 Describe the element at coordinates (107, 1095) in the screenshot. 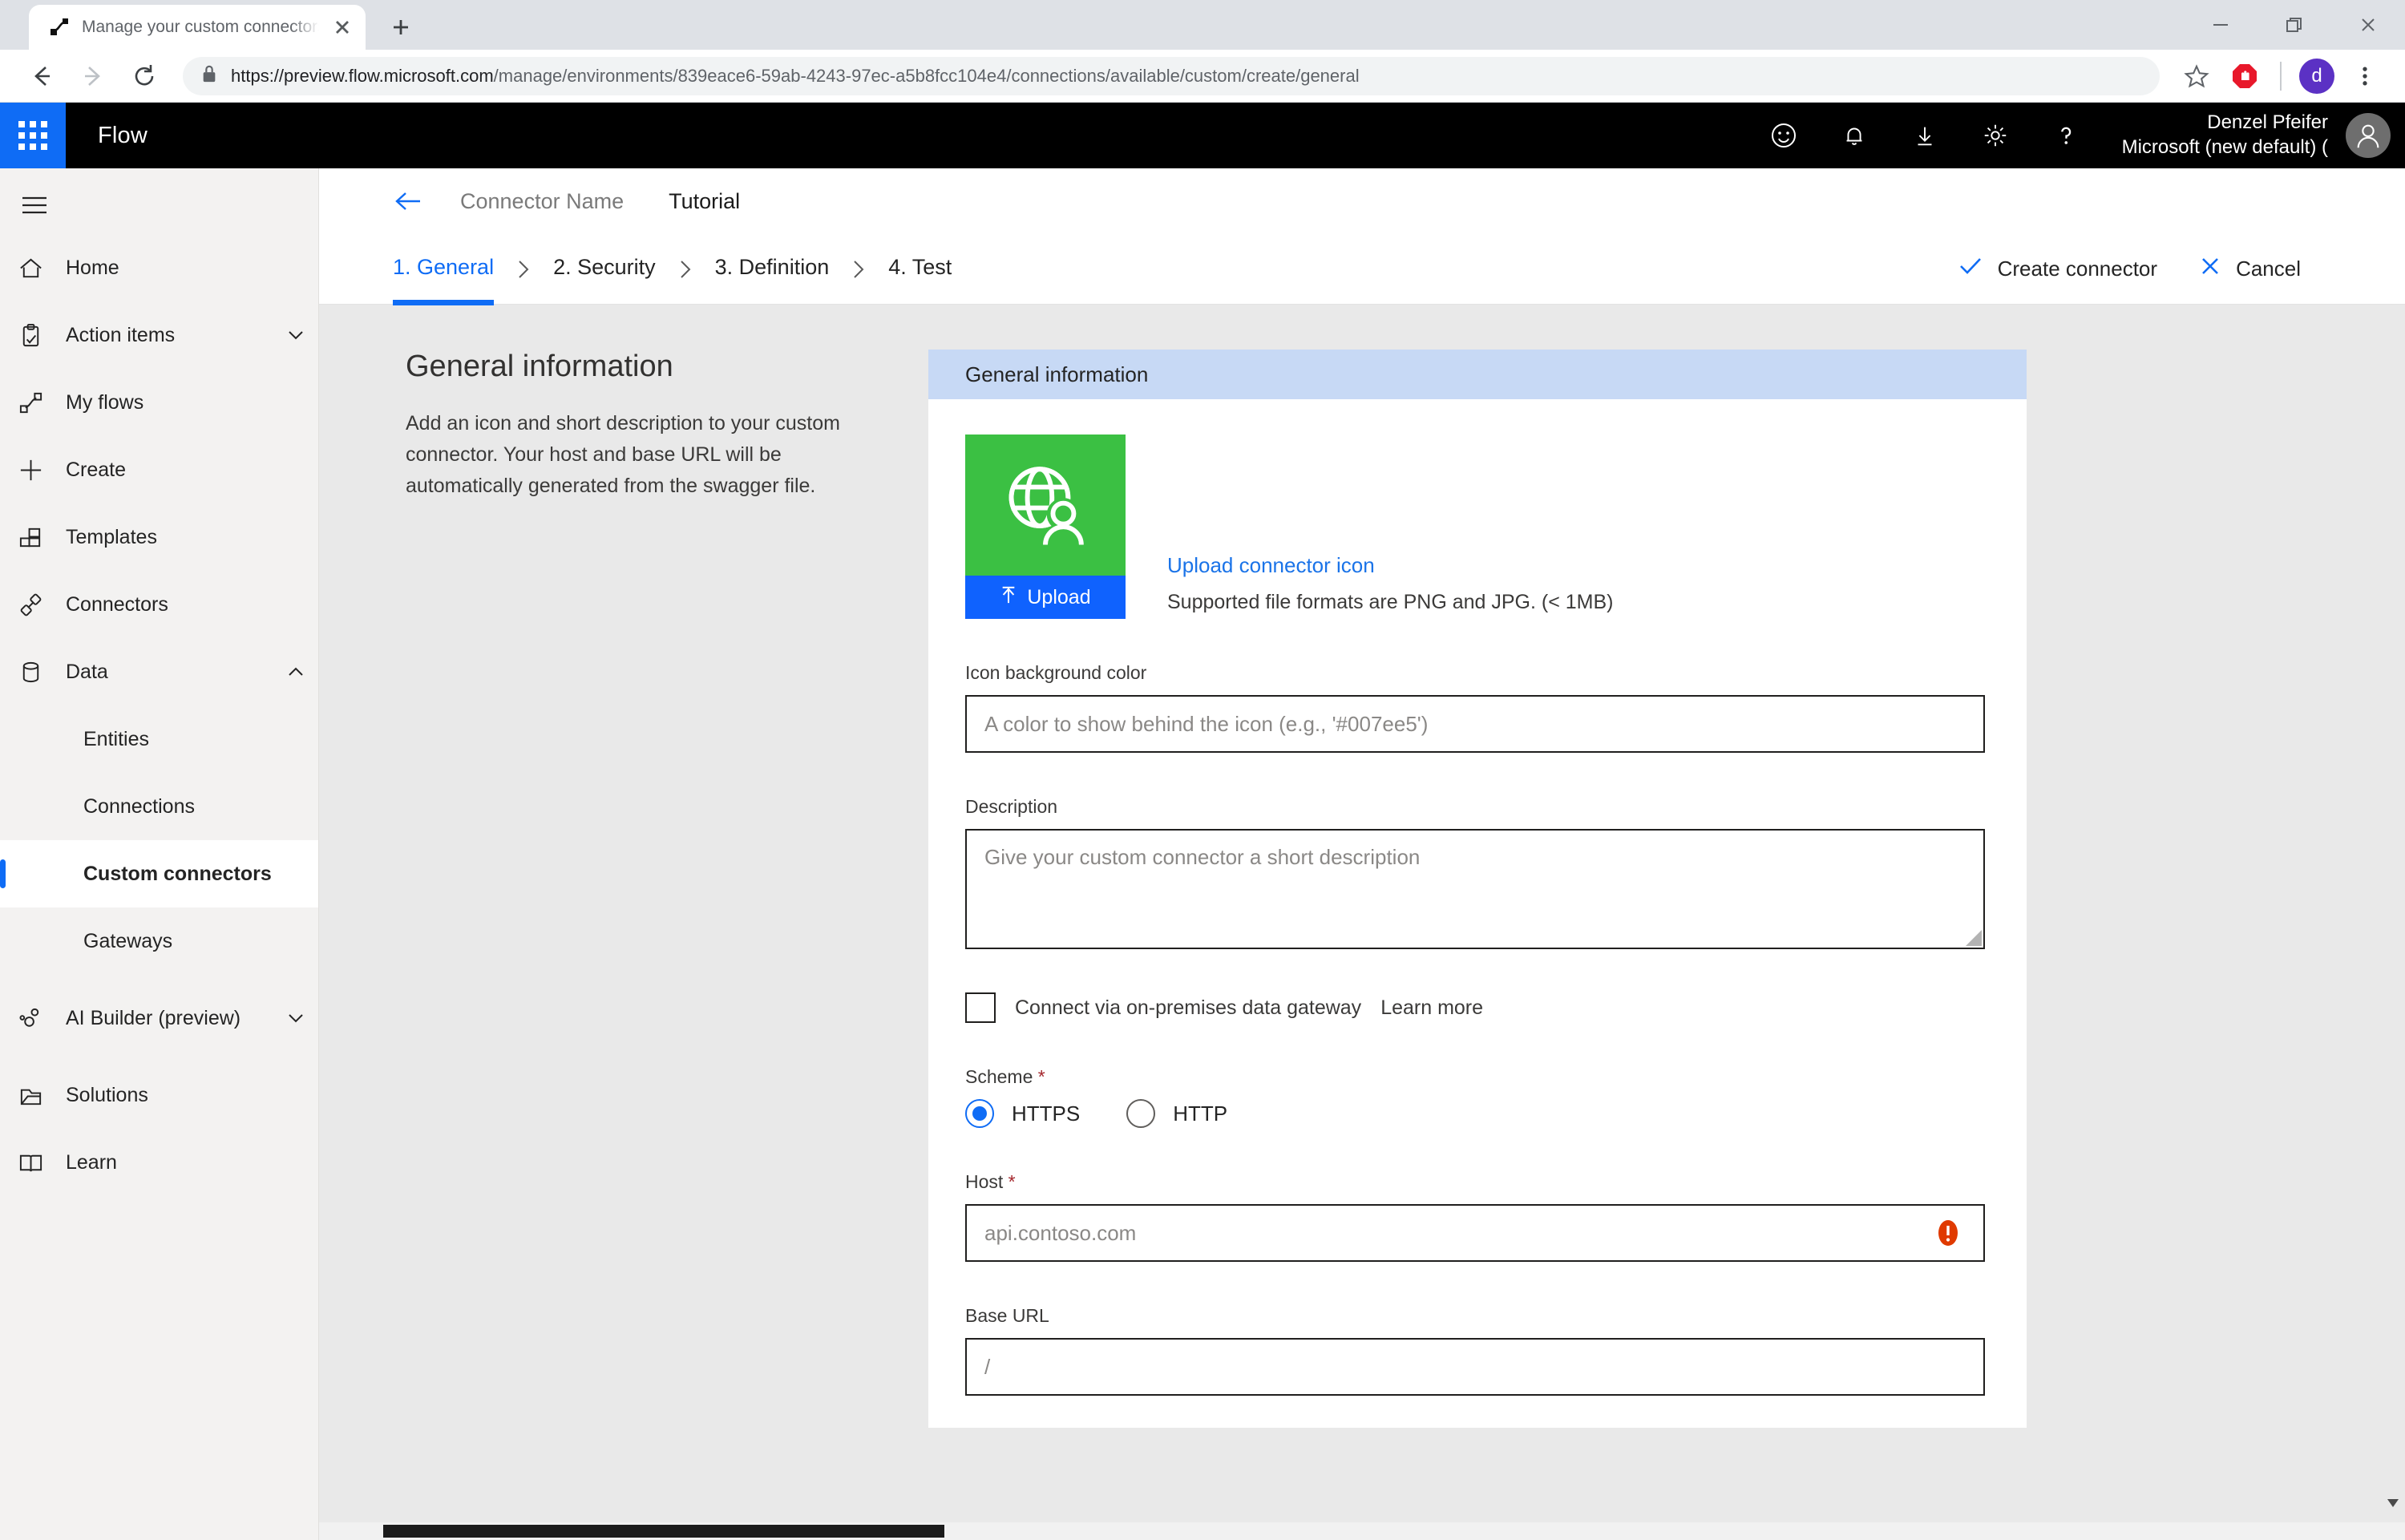

I see `sidebar-item-label: Solutions` at that location.